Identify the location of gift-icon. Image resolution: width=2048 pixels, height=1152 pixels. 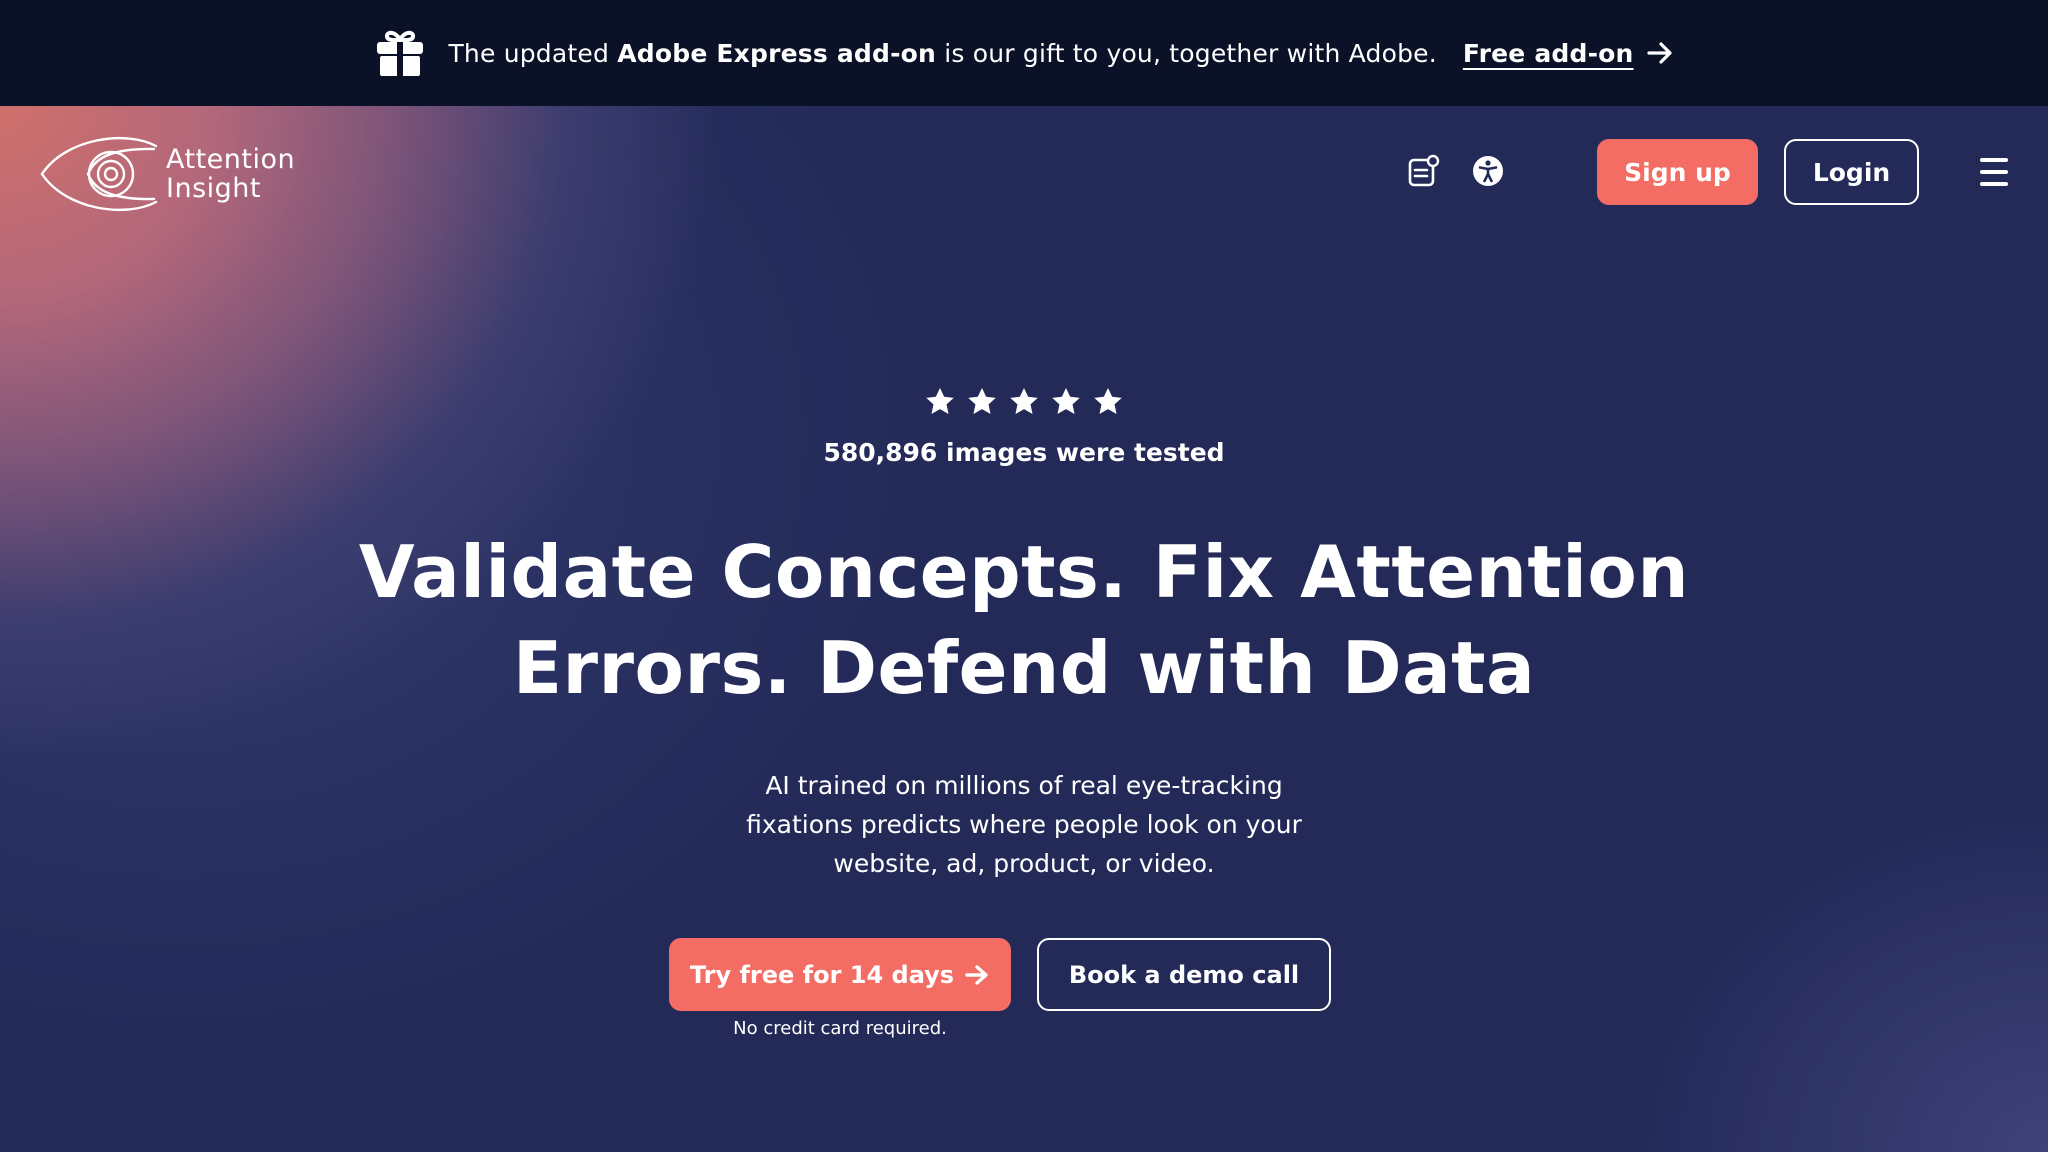
(400, 53).